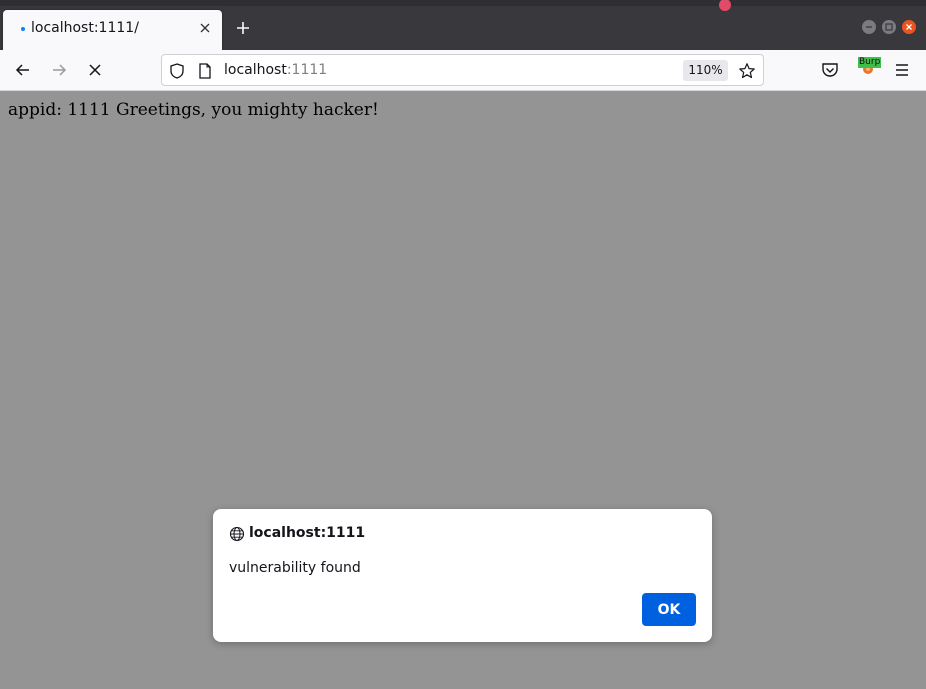 This screenshot has height=689, width=926. What do you see at coordinates (830, 70) in the screenshot?
I see `pocket-icon` at bounding box center [830, 70].